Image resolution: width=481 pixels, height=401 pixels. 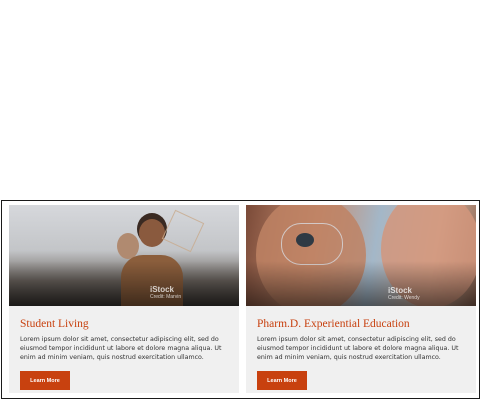 I want to click on person-silhouette, so click(x=152, y=233).